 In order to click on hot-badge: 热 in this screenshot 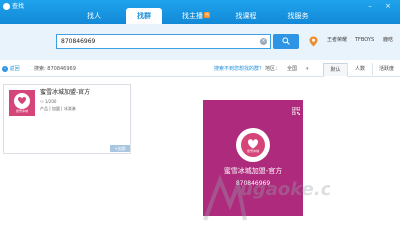, I will do `click(207, 15)`.